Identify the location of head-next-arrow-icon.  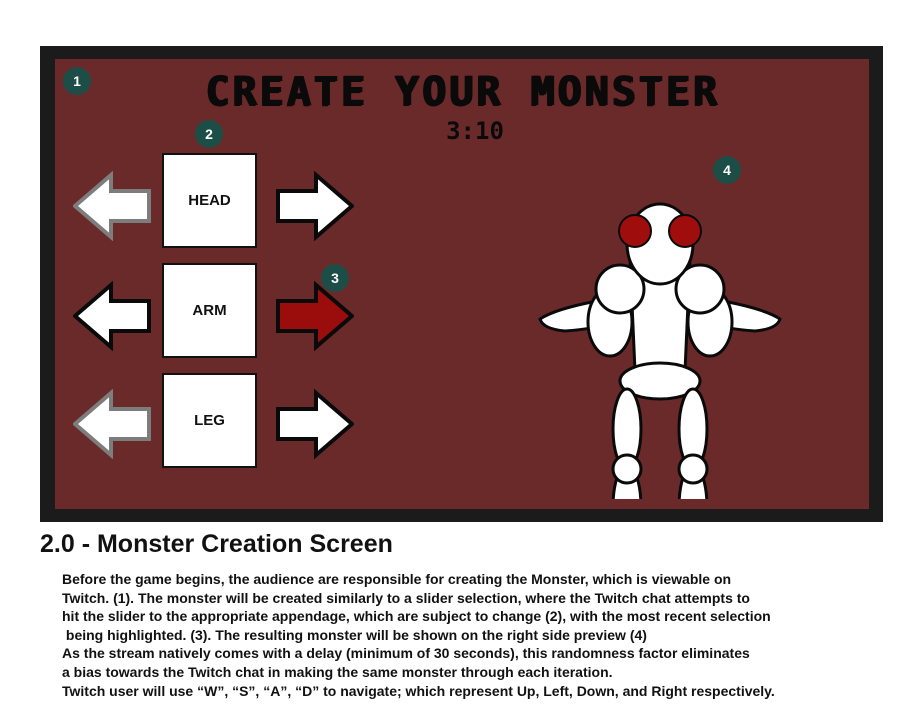
(314, 206).